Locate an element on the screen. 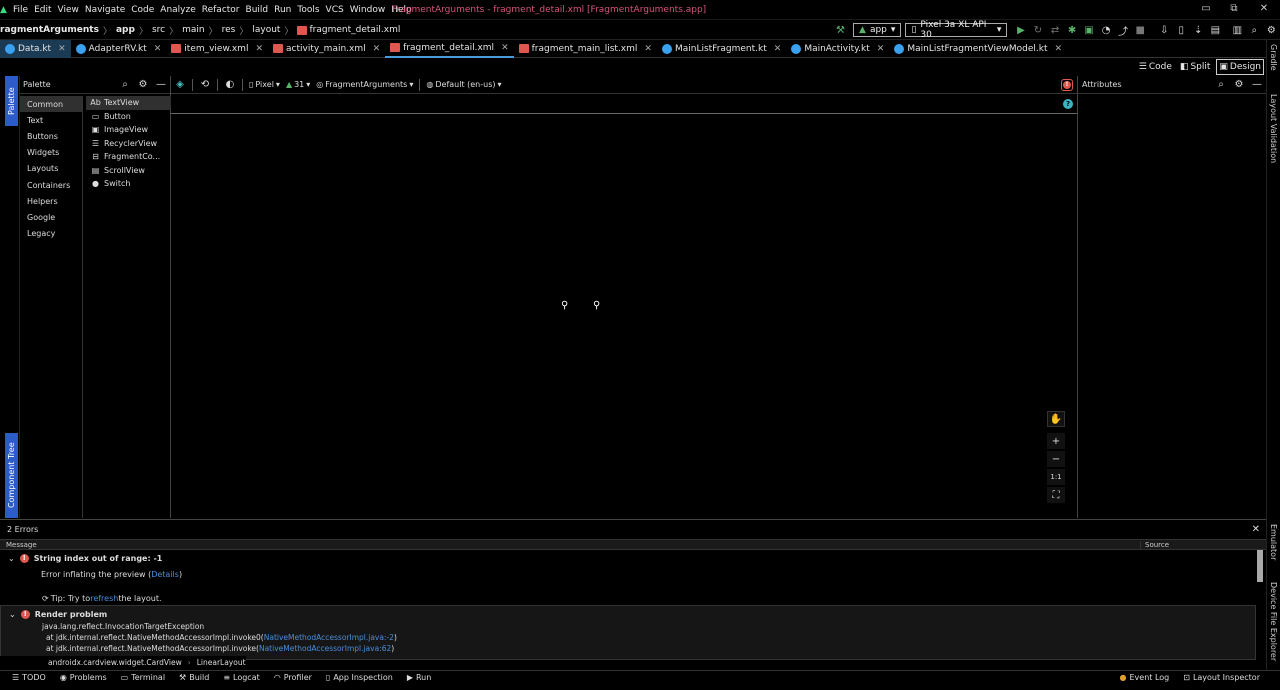 This screenshot has width=1280, height=690. menu-file: File is located at coordinates (20, 10).